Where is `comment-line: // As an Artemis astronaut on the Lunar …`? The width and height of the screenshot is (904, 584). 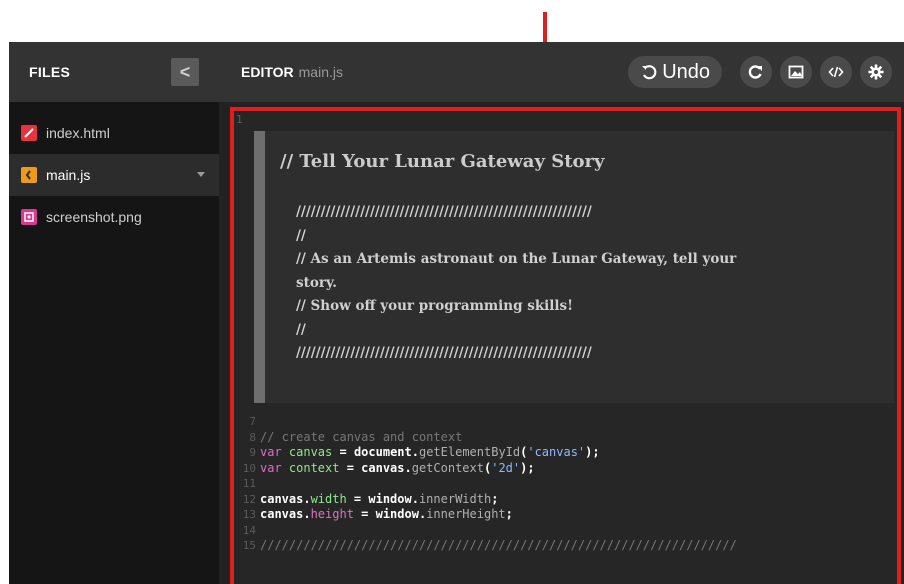 comment-line: // As an Artemis astronaut on the Lunar … is located at coordinates (516, 259).